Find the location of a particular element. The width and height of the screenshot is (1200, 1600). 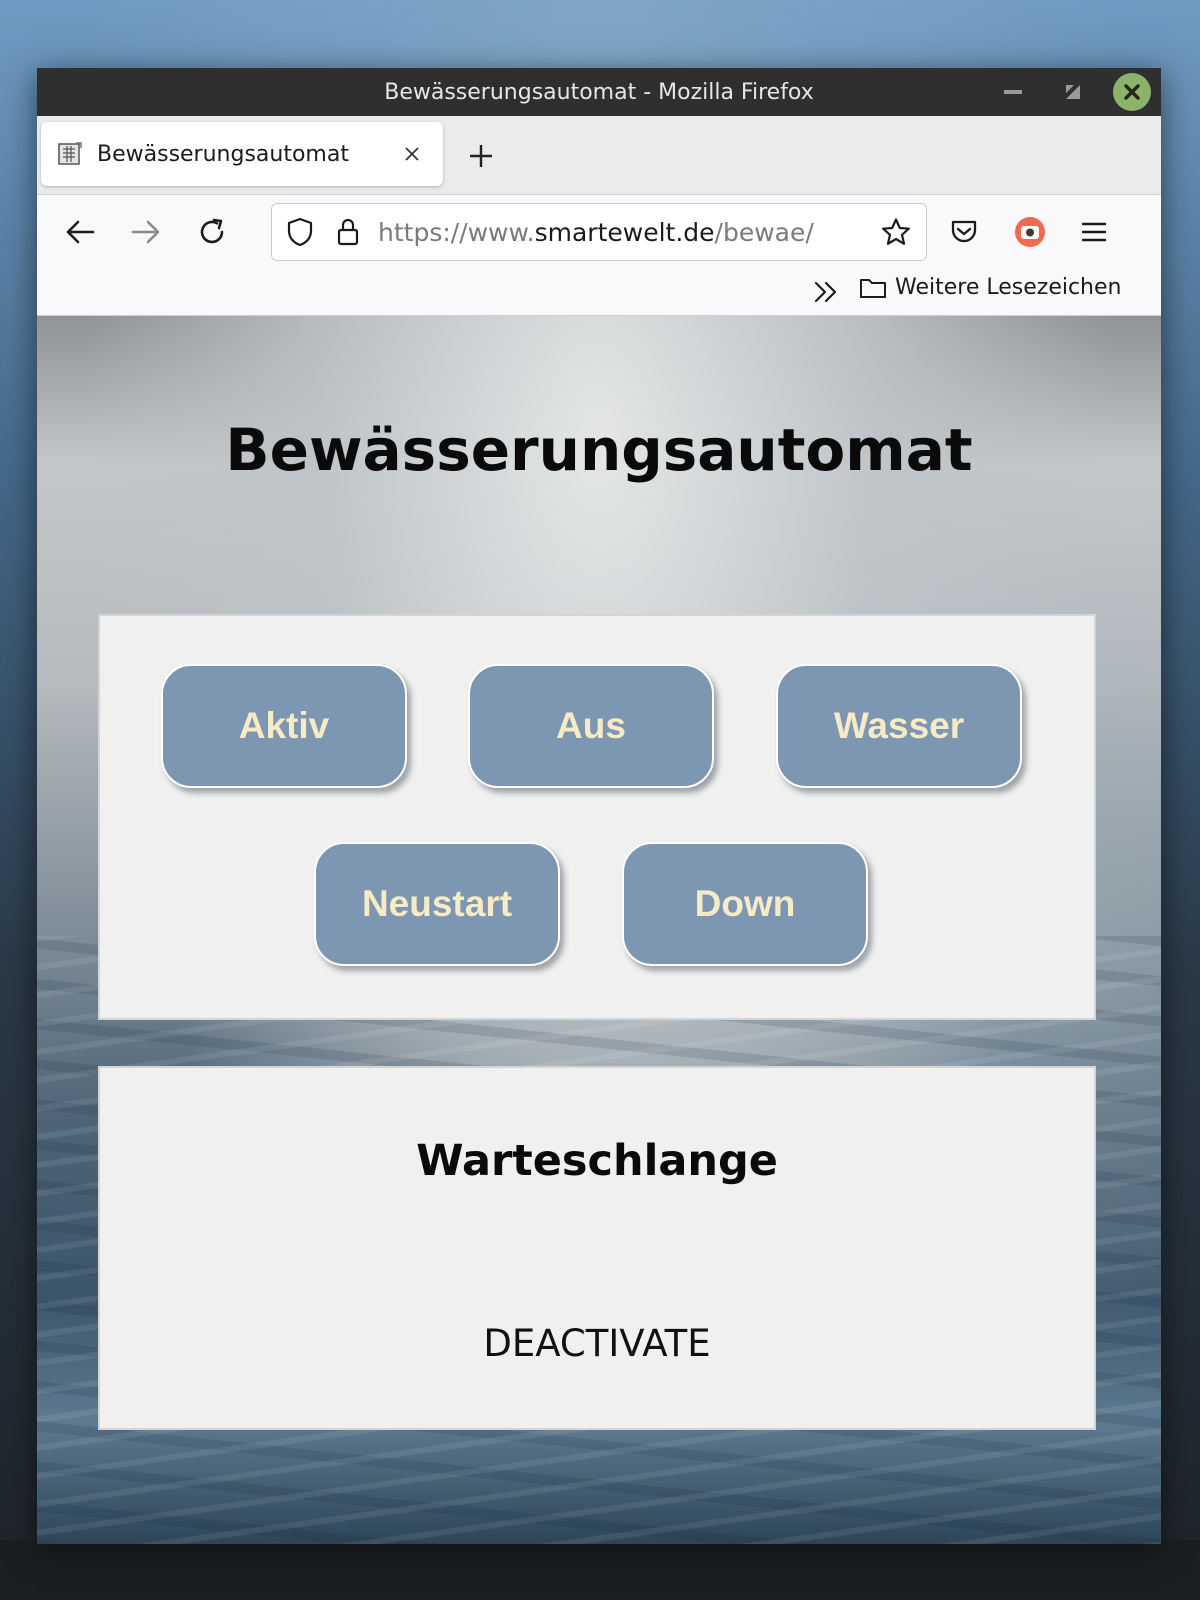

window-controls is located at coordinates (1072, 92).